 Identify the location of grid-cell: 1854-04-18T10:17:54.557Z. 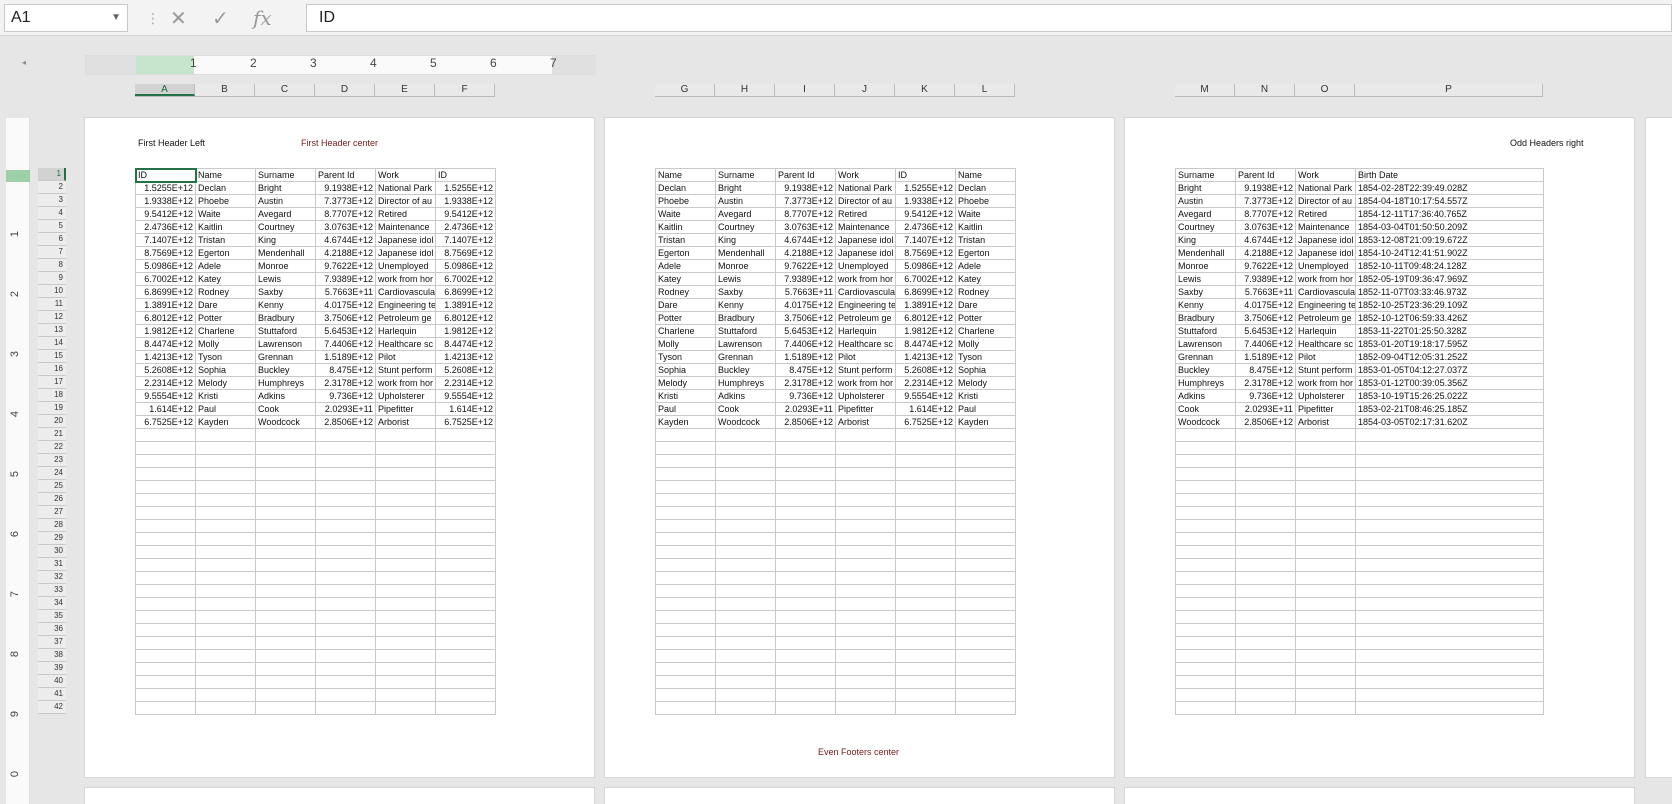
(1449, 201).